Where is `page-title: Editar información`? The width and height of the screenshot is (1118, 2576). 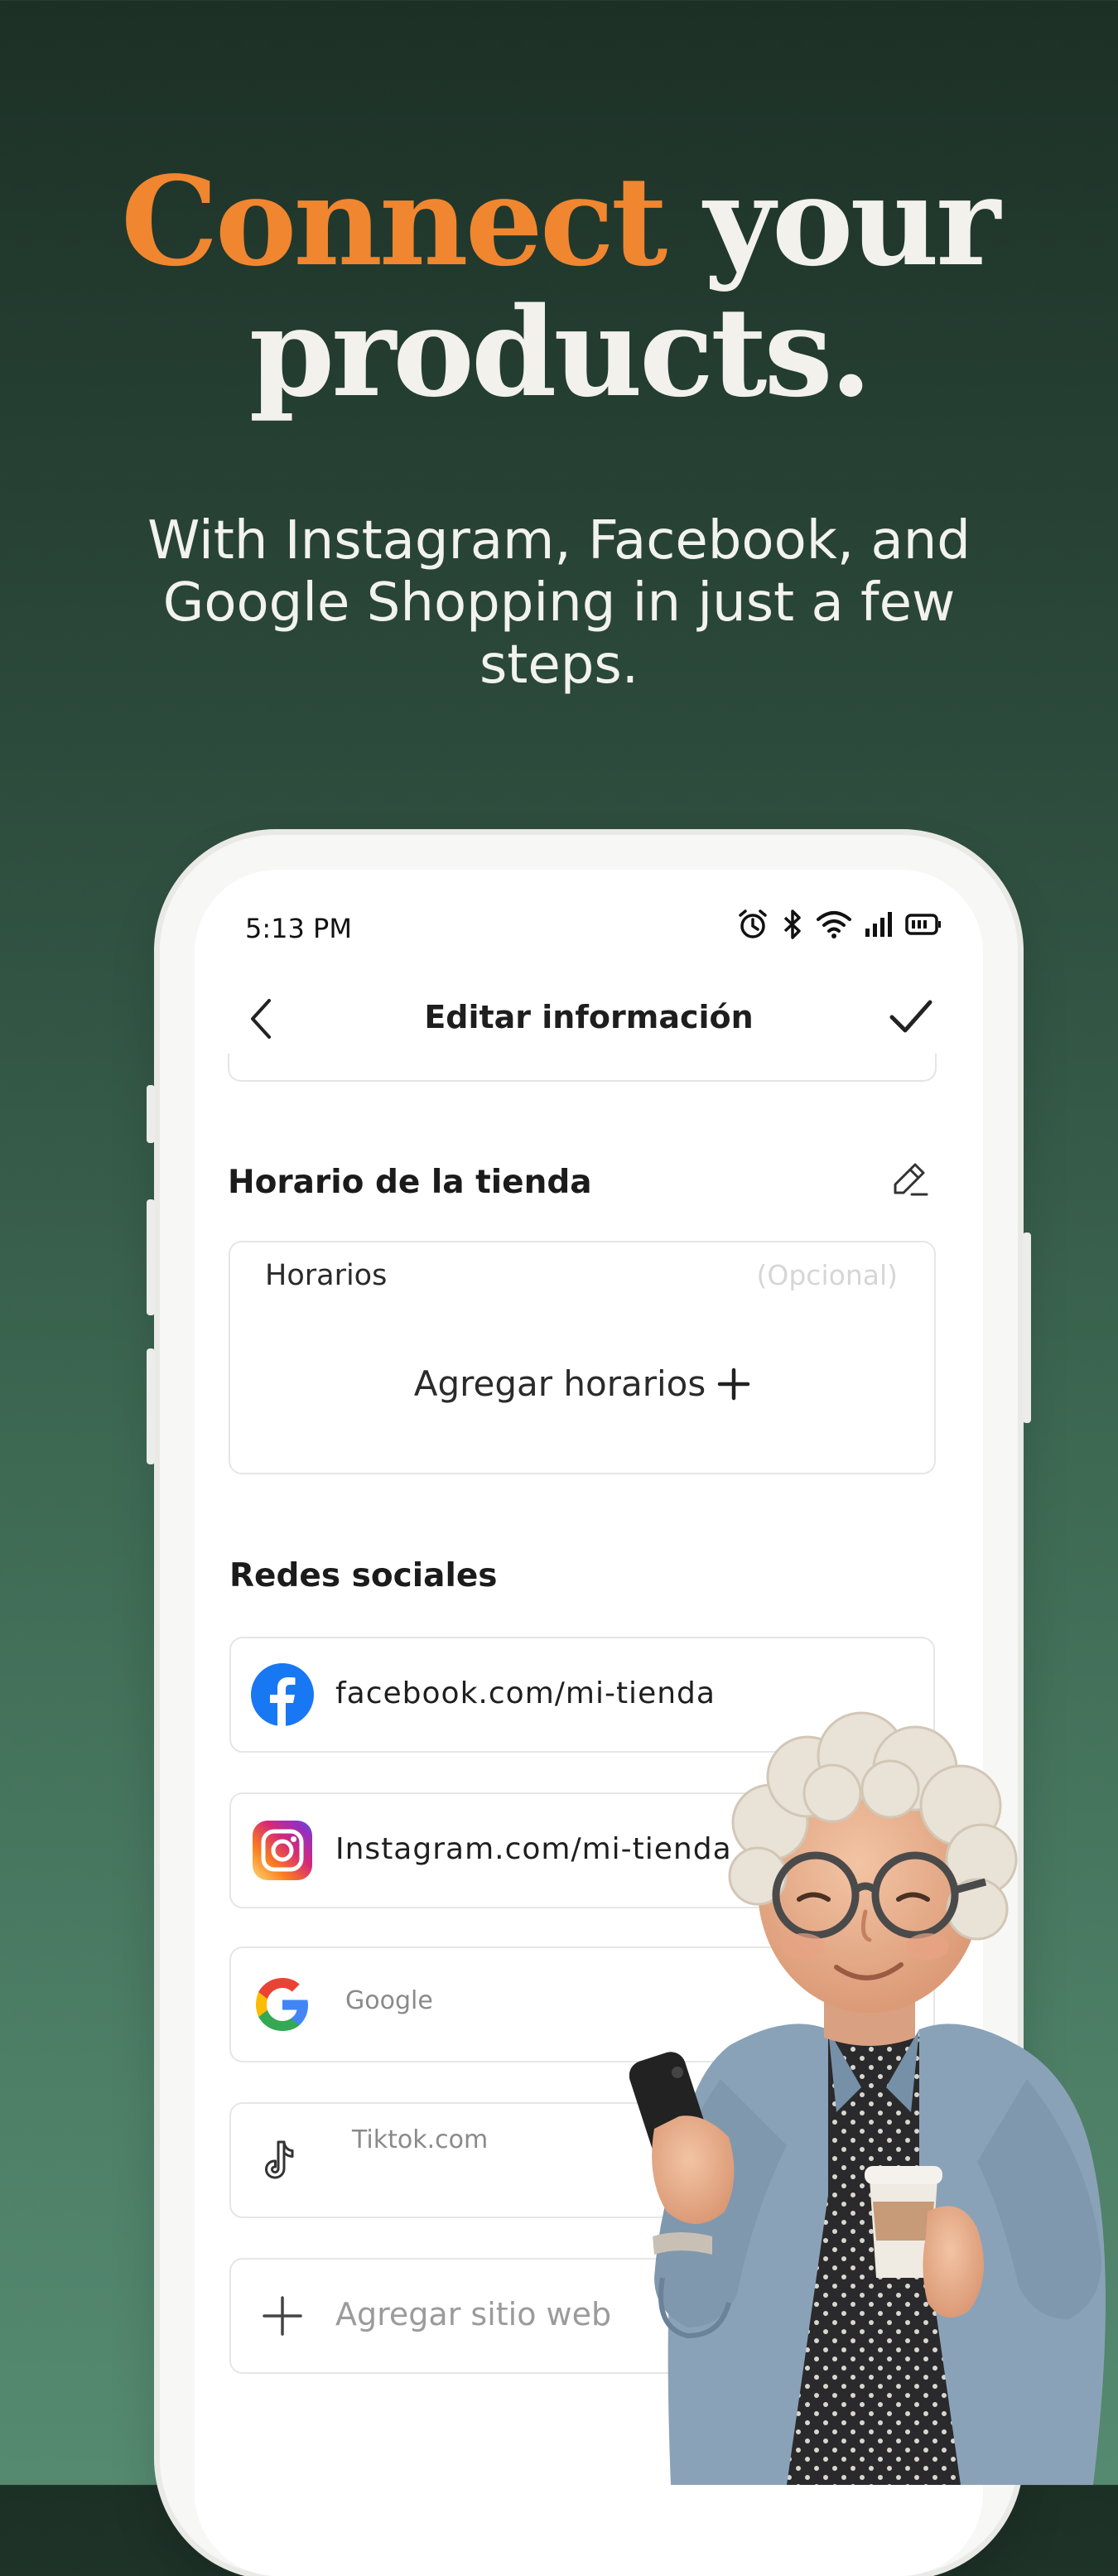 page-title: Editar información is located at coordinates (589, 1017).